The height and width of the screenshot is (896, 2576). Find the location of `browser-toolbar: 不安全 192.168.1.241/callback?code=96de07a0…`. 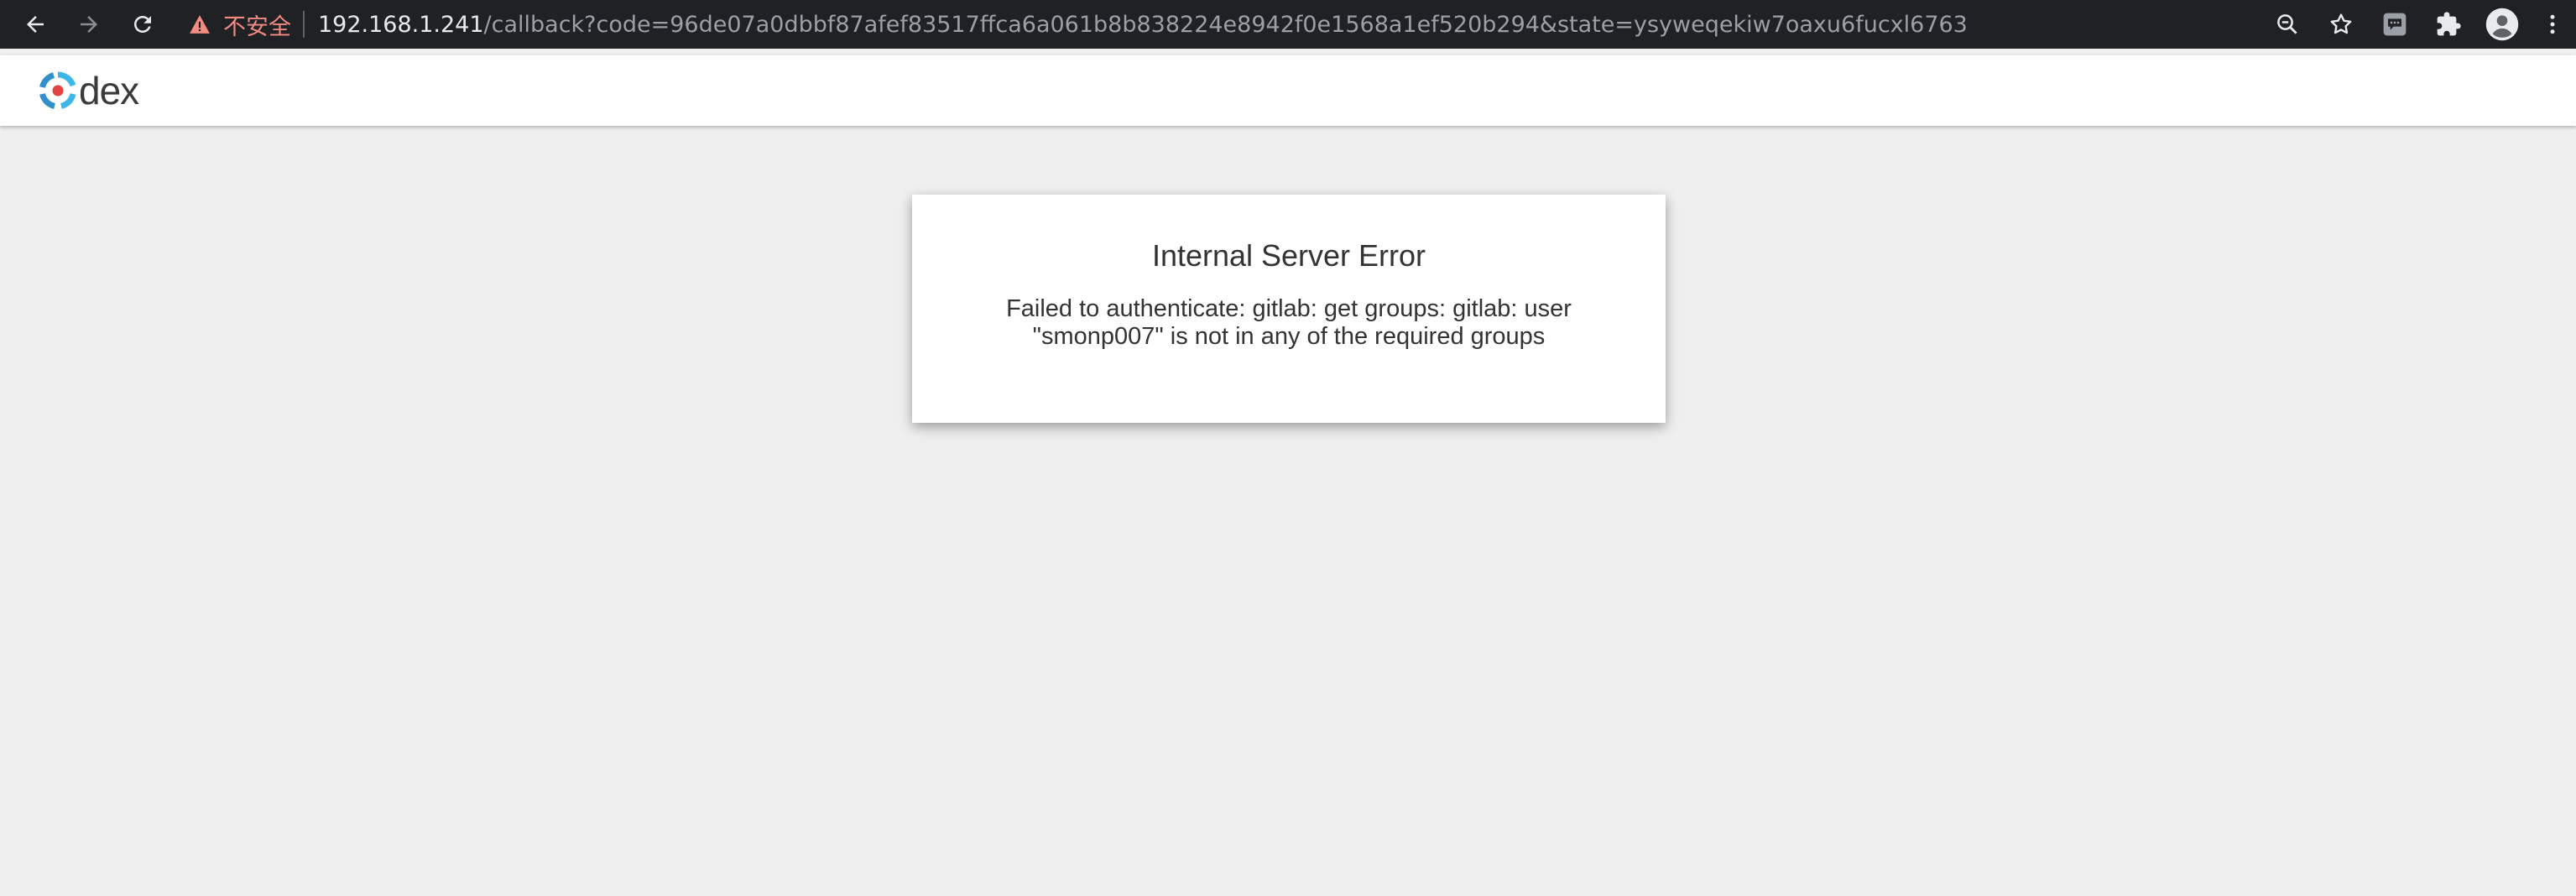

browser-toolbar: 不安全 192.168.1.241/callback?code=96de07a0… is located at coordinates (1288, 25).